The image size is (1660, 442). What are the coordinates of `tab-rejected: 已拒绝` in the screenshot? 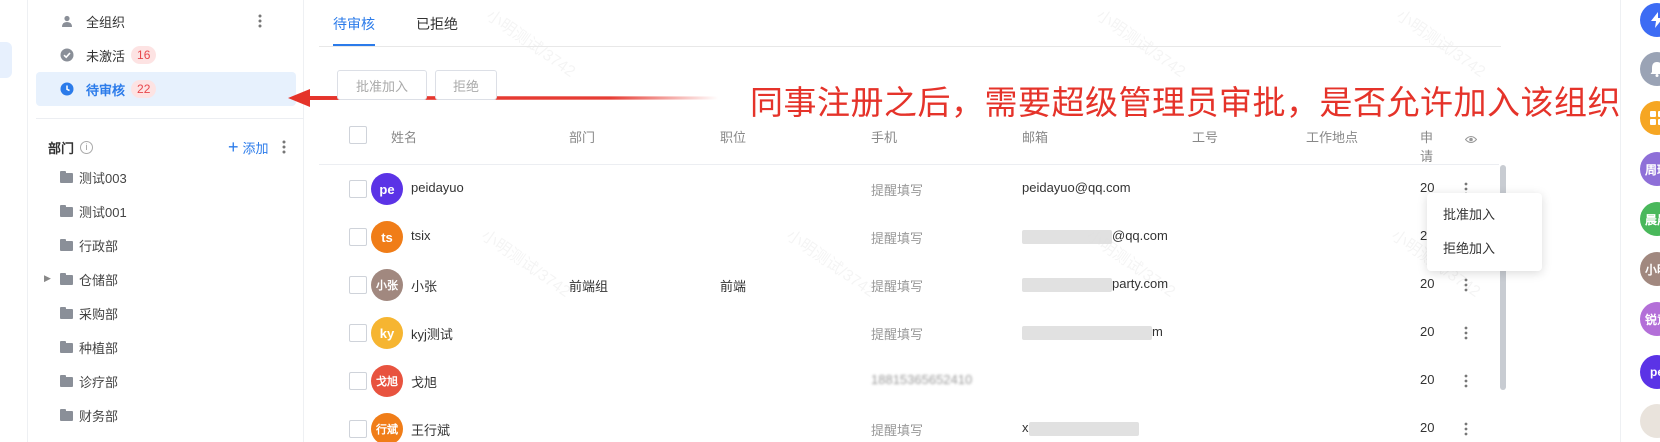 It's located at (437, 30).